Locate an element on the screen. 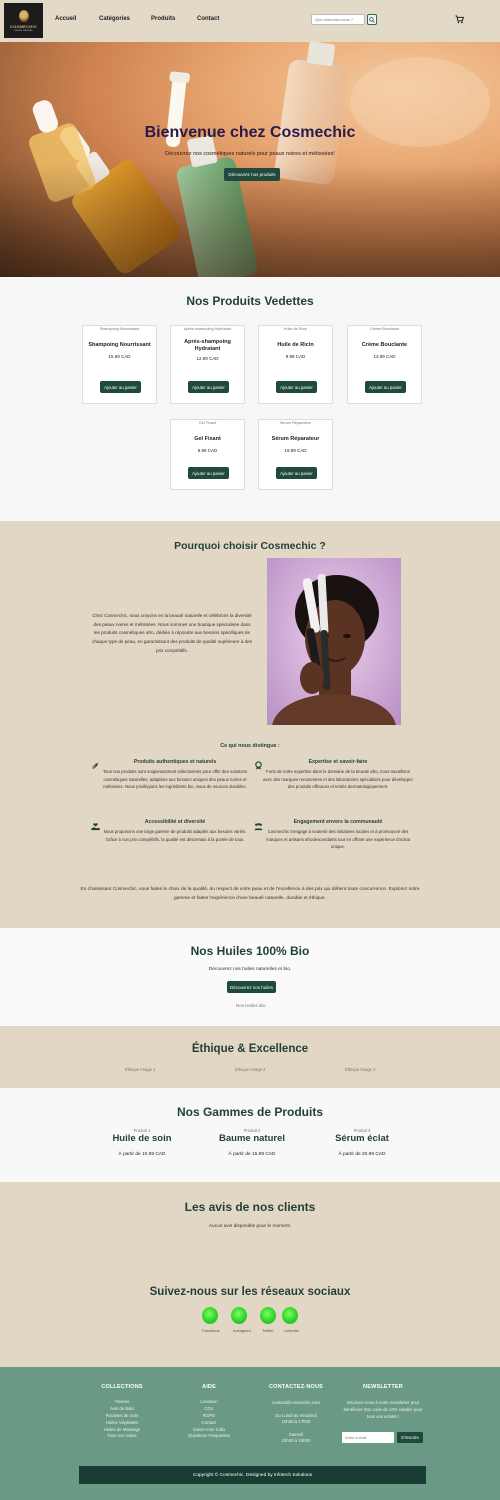  footer-heading: NEWSLETTER is located at coordinates (383, 1387).